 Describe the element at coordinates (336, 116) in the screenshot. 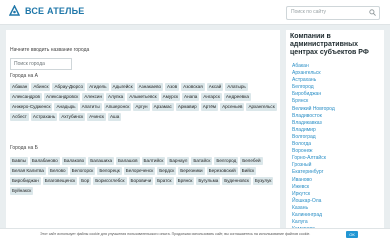

I see `sidebar-city-link: Владивосток` at that location.